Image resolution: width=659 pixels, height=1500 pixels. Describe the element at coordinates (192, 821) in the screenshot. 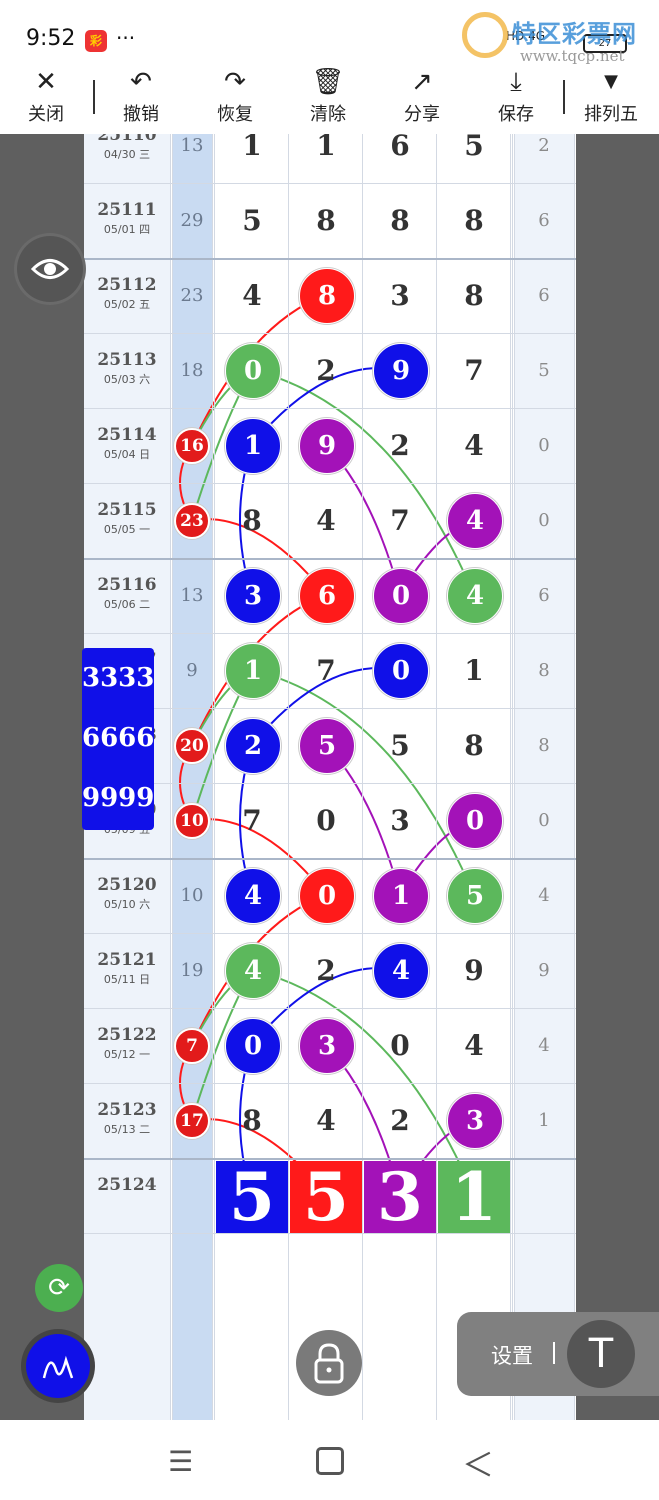

I see `sum-marker-ball: 10` at that location.